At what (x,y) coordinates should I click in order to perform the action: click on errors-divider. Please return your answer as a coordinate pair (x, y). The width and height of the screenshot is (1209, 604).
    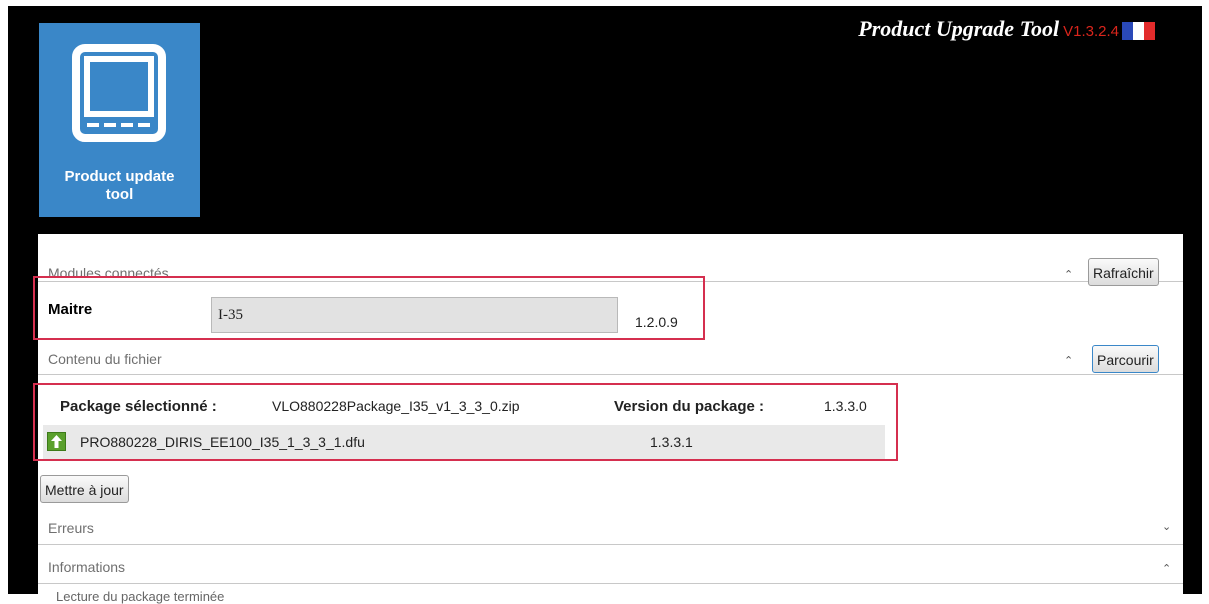
    Looking at the image, I should click on (610, 544).